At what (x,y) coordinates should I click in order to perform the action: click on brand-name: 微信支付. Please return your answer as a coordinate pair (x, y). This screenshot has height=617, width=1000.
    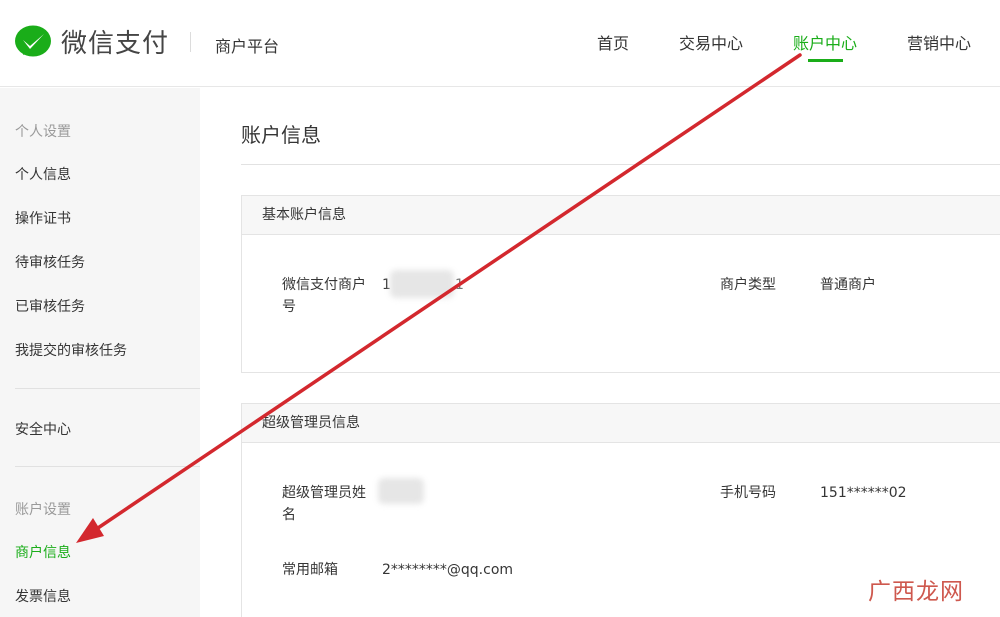
    Looking at the image, I should click on (115, 41).